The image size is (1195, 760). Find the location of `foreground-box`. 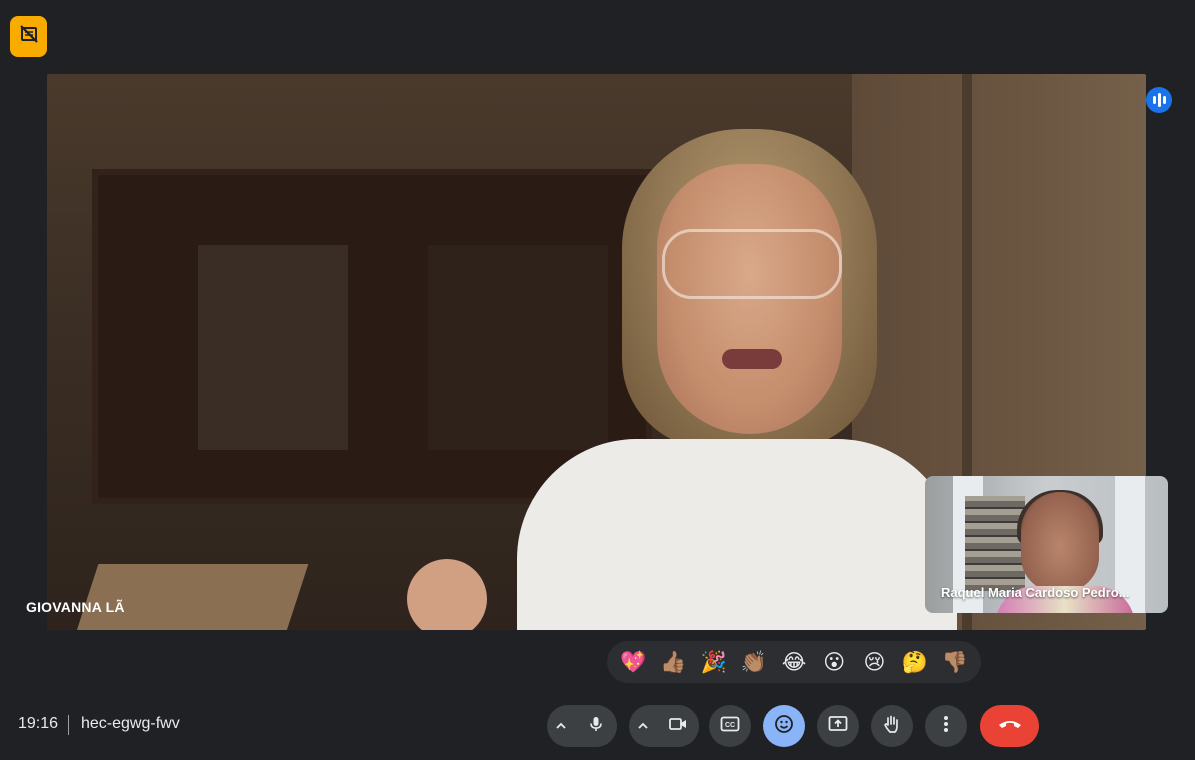

foreground-box is located at coordinates (192, 597).